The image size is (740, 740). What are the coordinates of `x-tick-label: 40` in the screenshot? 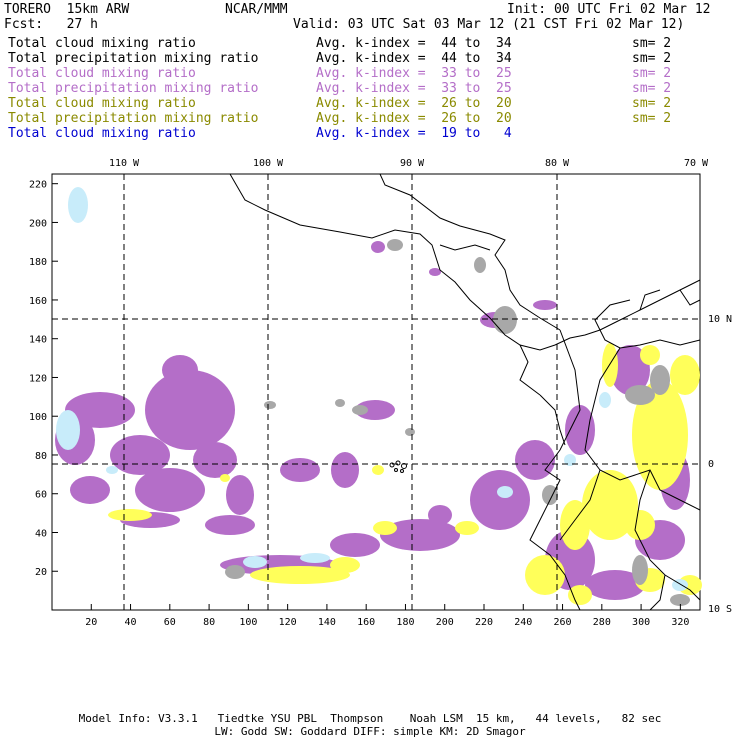 It's located at (131, 622).